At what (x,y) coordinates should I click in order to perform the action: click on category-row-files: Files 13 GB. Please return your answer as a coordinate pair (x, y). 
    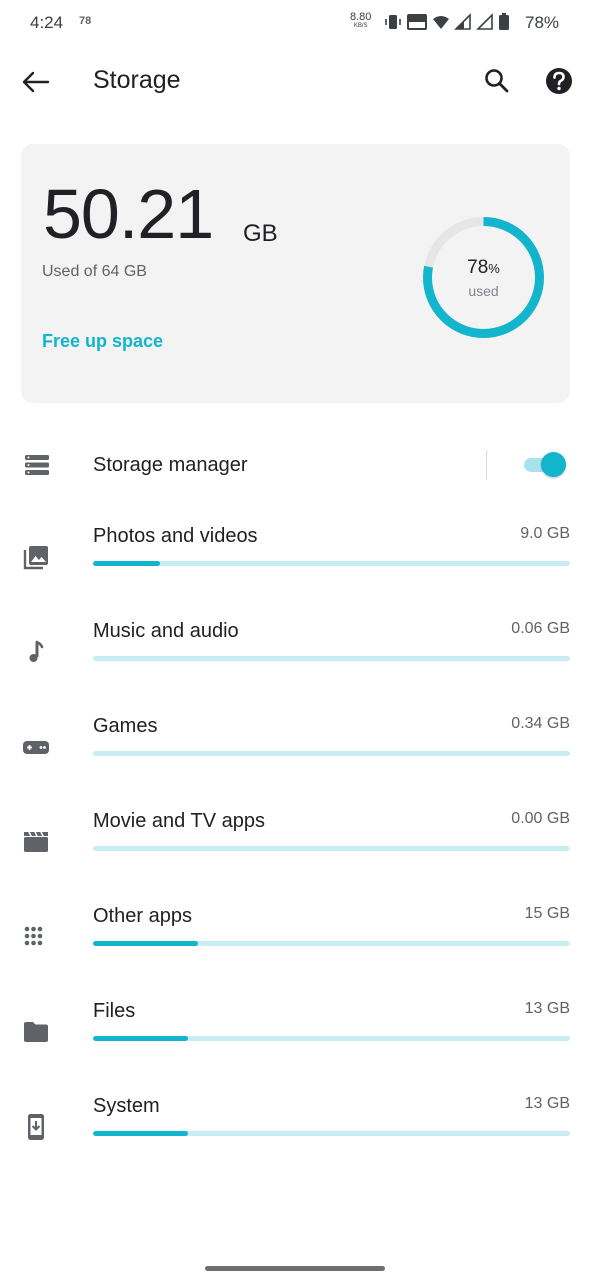
    Looking at the image, I should click on (295, 1037).